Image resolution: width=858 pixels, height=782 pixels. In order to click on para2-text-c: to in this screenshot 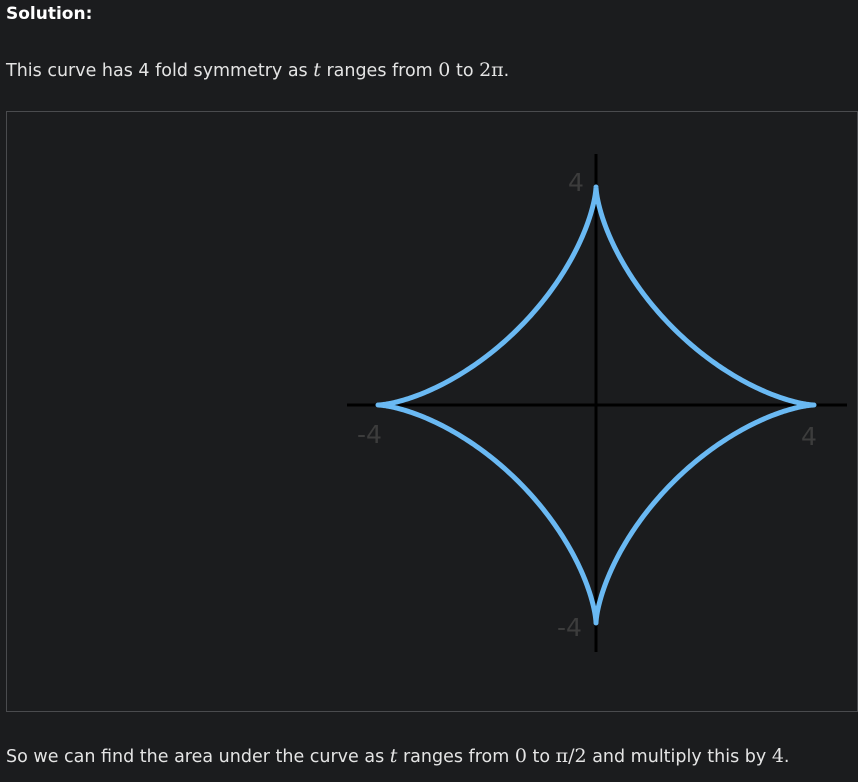, I will do `click(541, 757)`.